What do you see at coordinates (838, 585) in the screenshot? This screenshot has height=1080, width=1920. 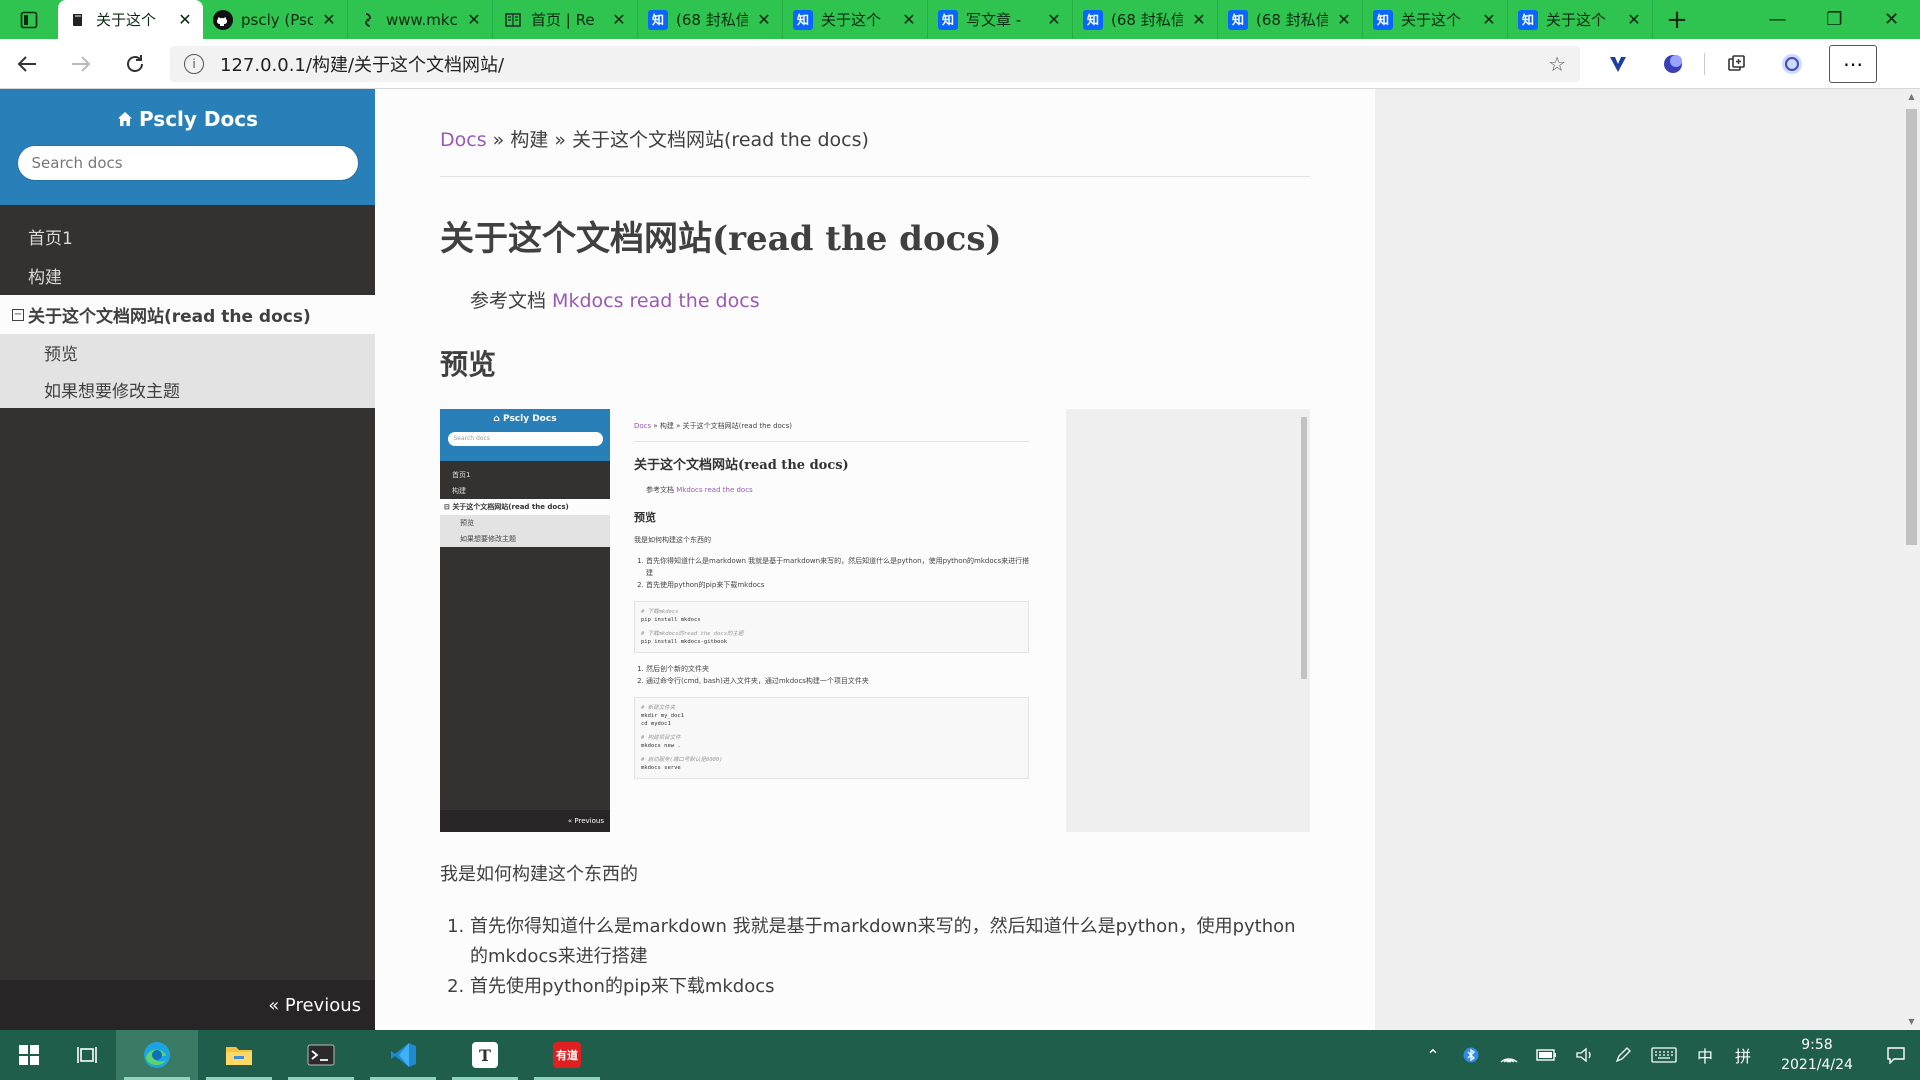 I see `mini-list-item: 首先使用python的pip来下载mkdocs` at bounding box center [838, 585].